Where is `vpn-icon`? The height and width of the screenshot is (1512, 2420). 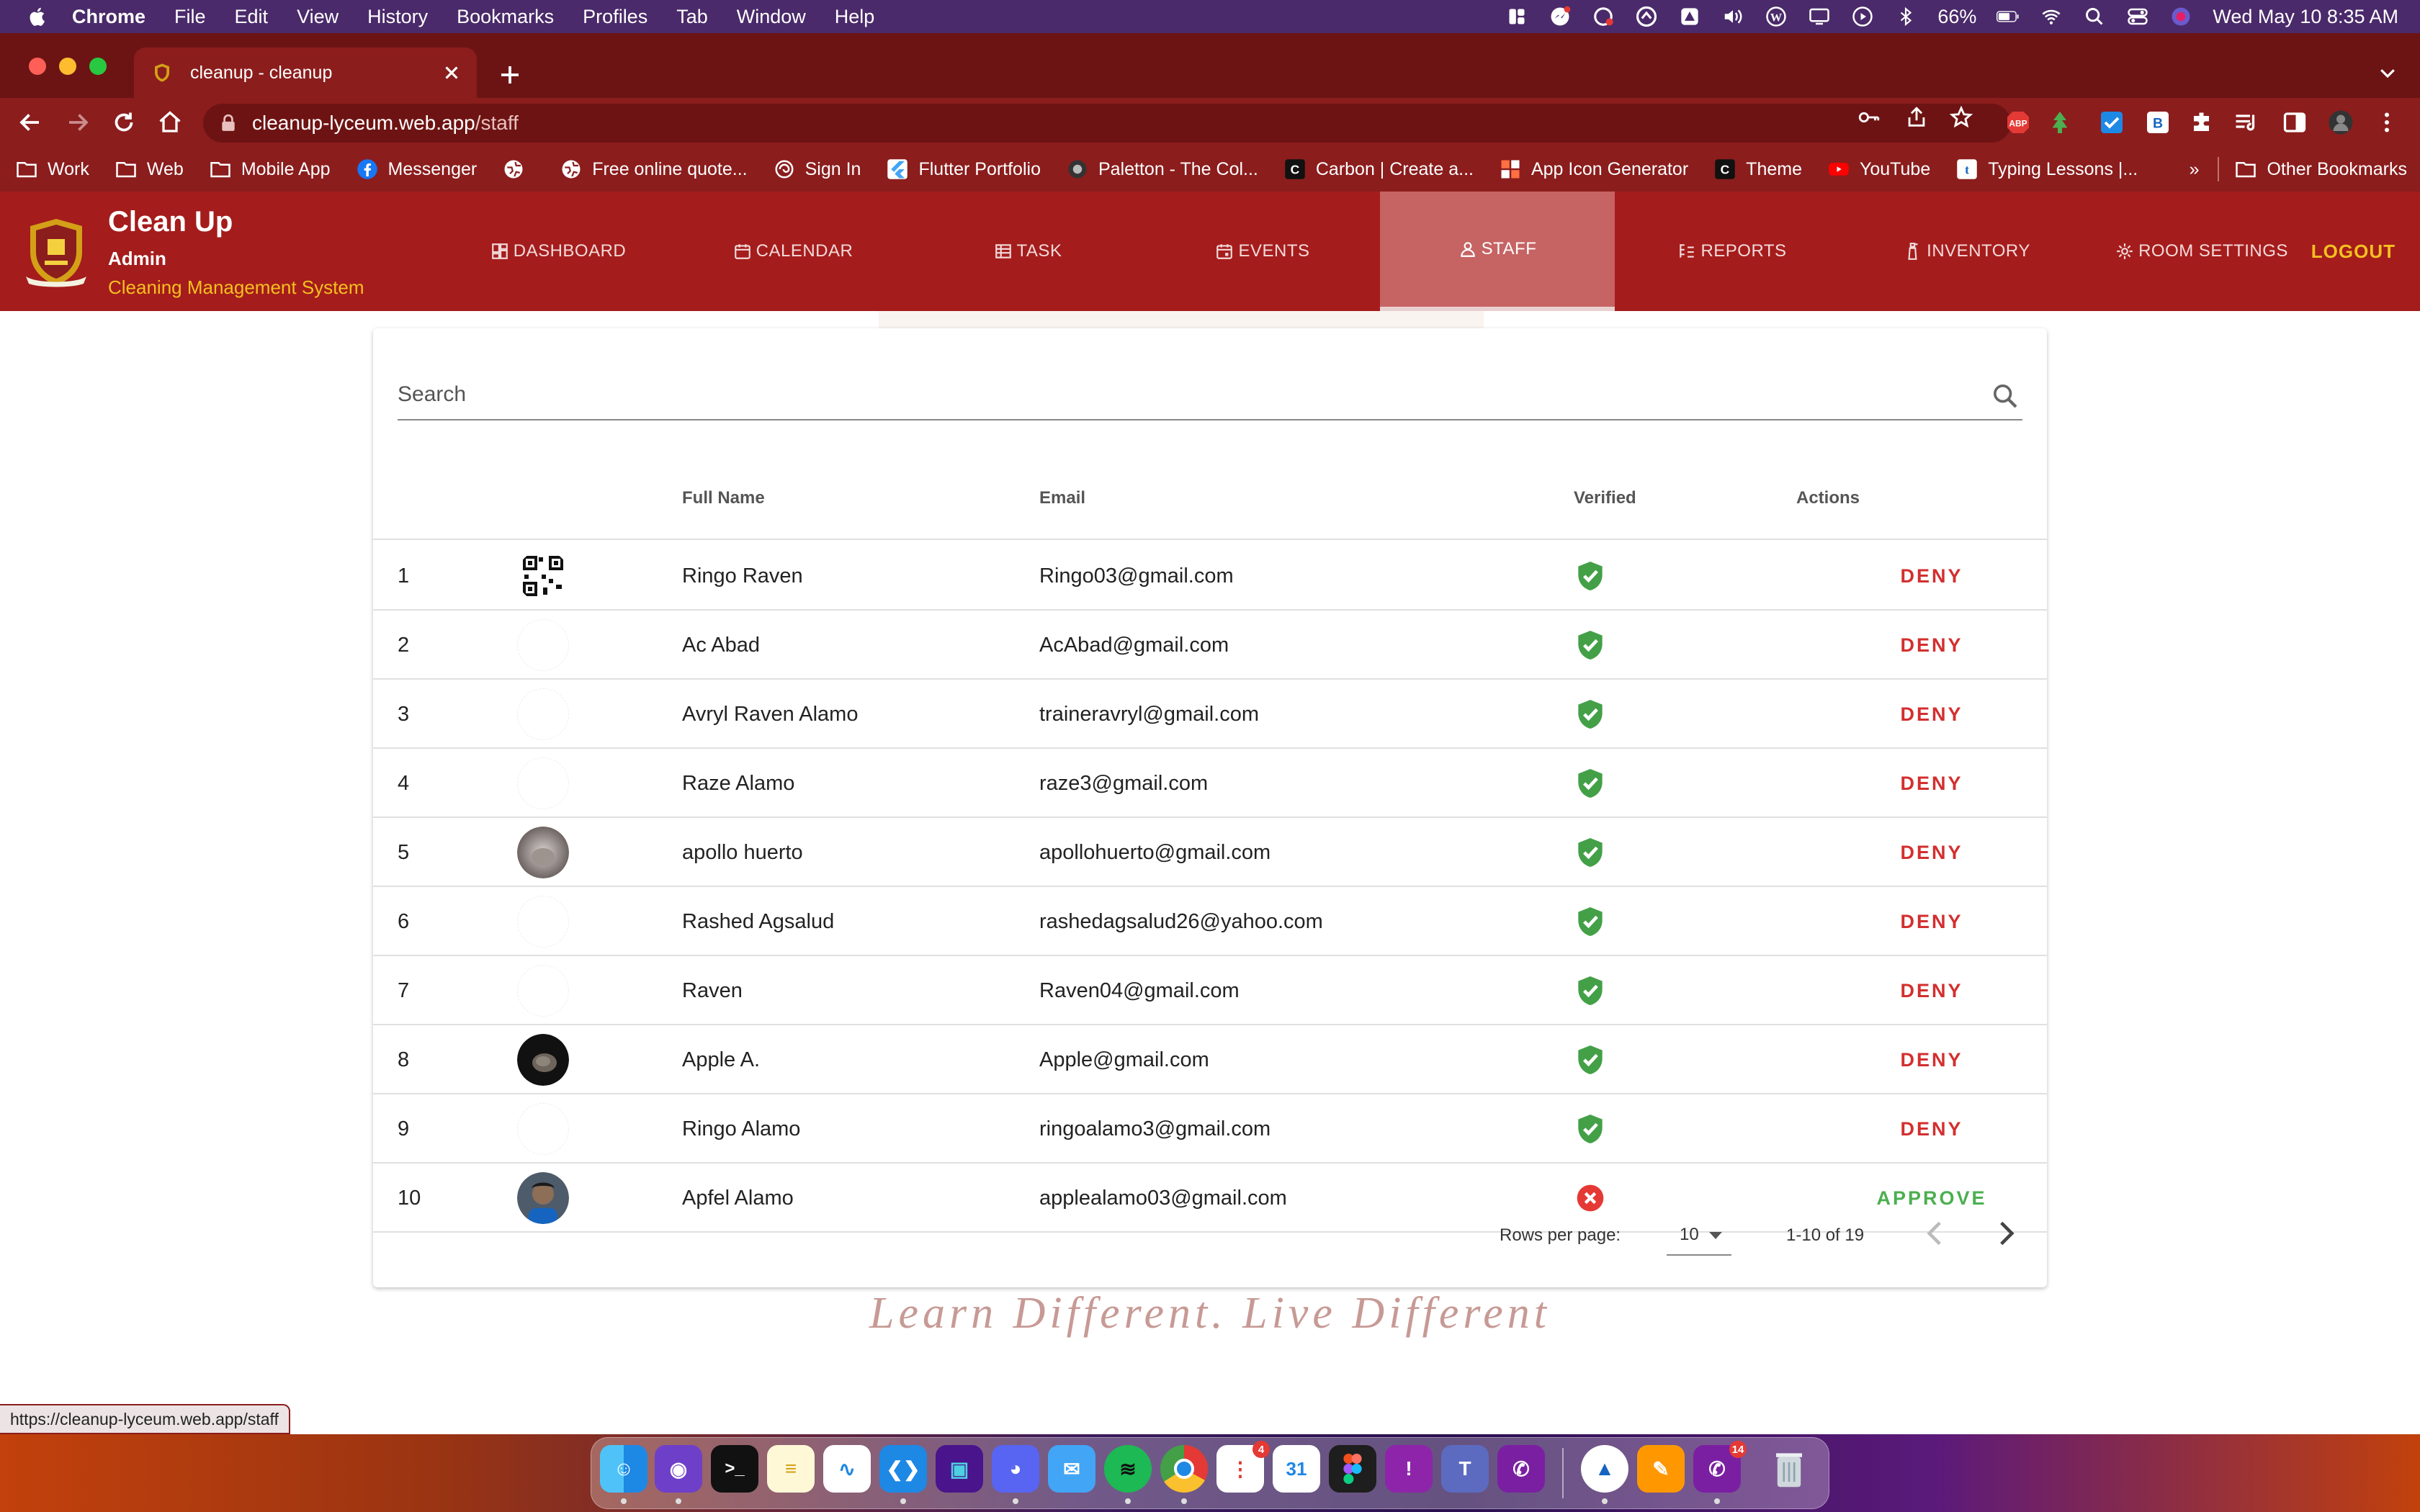 vpn-icon is located at coordinates (1646, 16).